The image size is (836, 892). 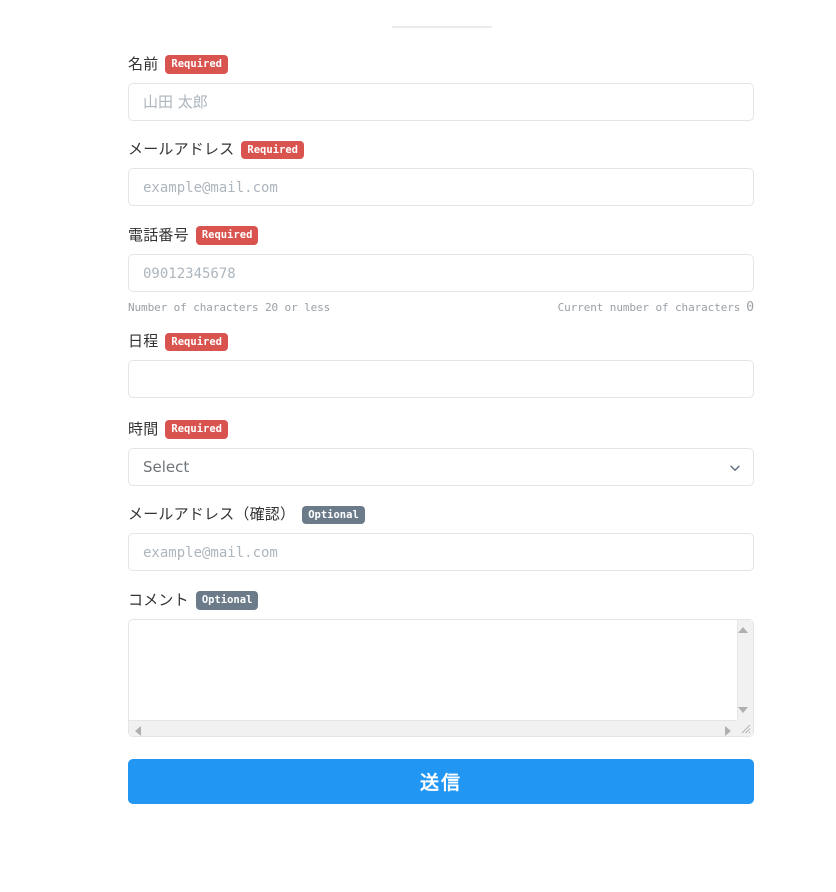 I want to click on time-select-wrap: Select, so click(x=441, y=466).